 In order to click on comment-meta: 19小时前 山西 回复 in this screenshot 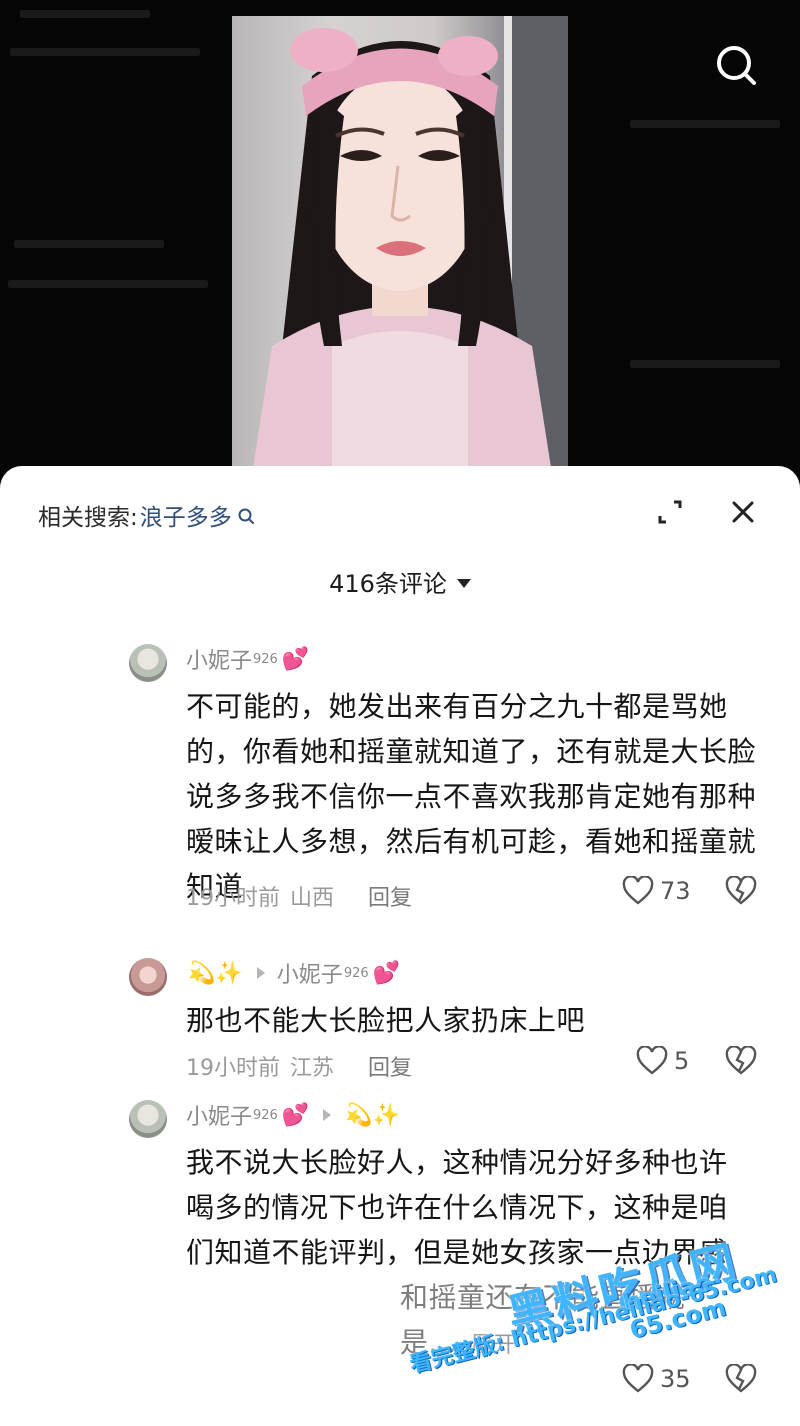, I will do `click(299, 896)`.